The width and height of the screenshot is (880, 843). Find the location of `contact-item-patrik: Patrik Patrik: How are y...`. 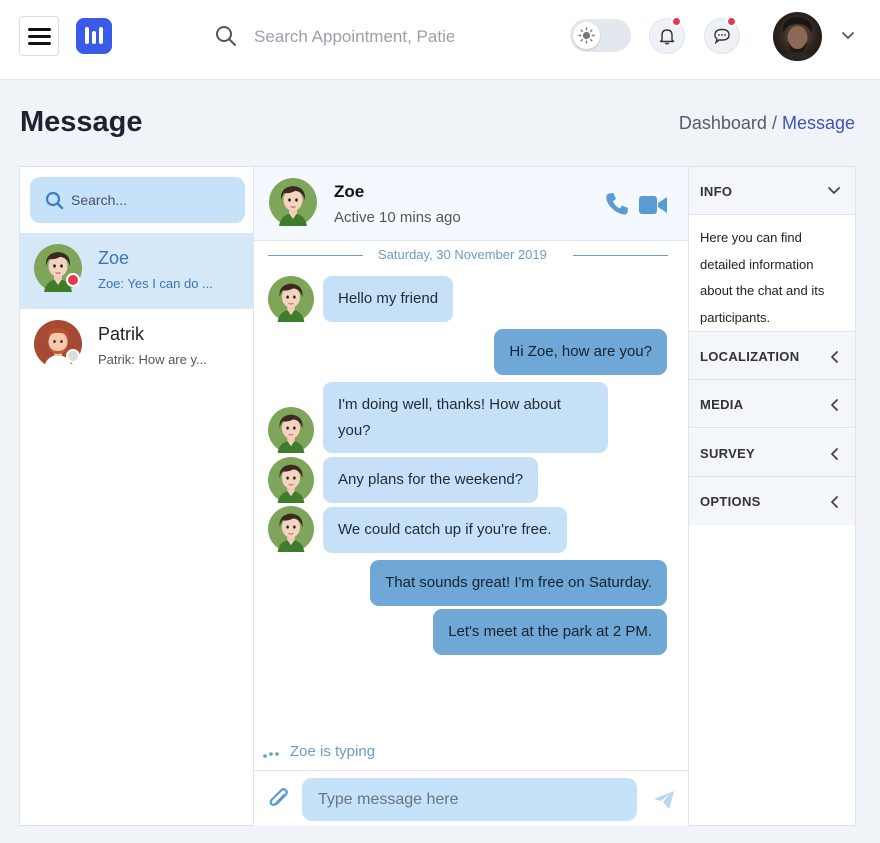

contact-item-patrik: Patrik Patrik: How are y... is located at coordinates (136, 347).